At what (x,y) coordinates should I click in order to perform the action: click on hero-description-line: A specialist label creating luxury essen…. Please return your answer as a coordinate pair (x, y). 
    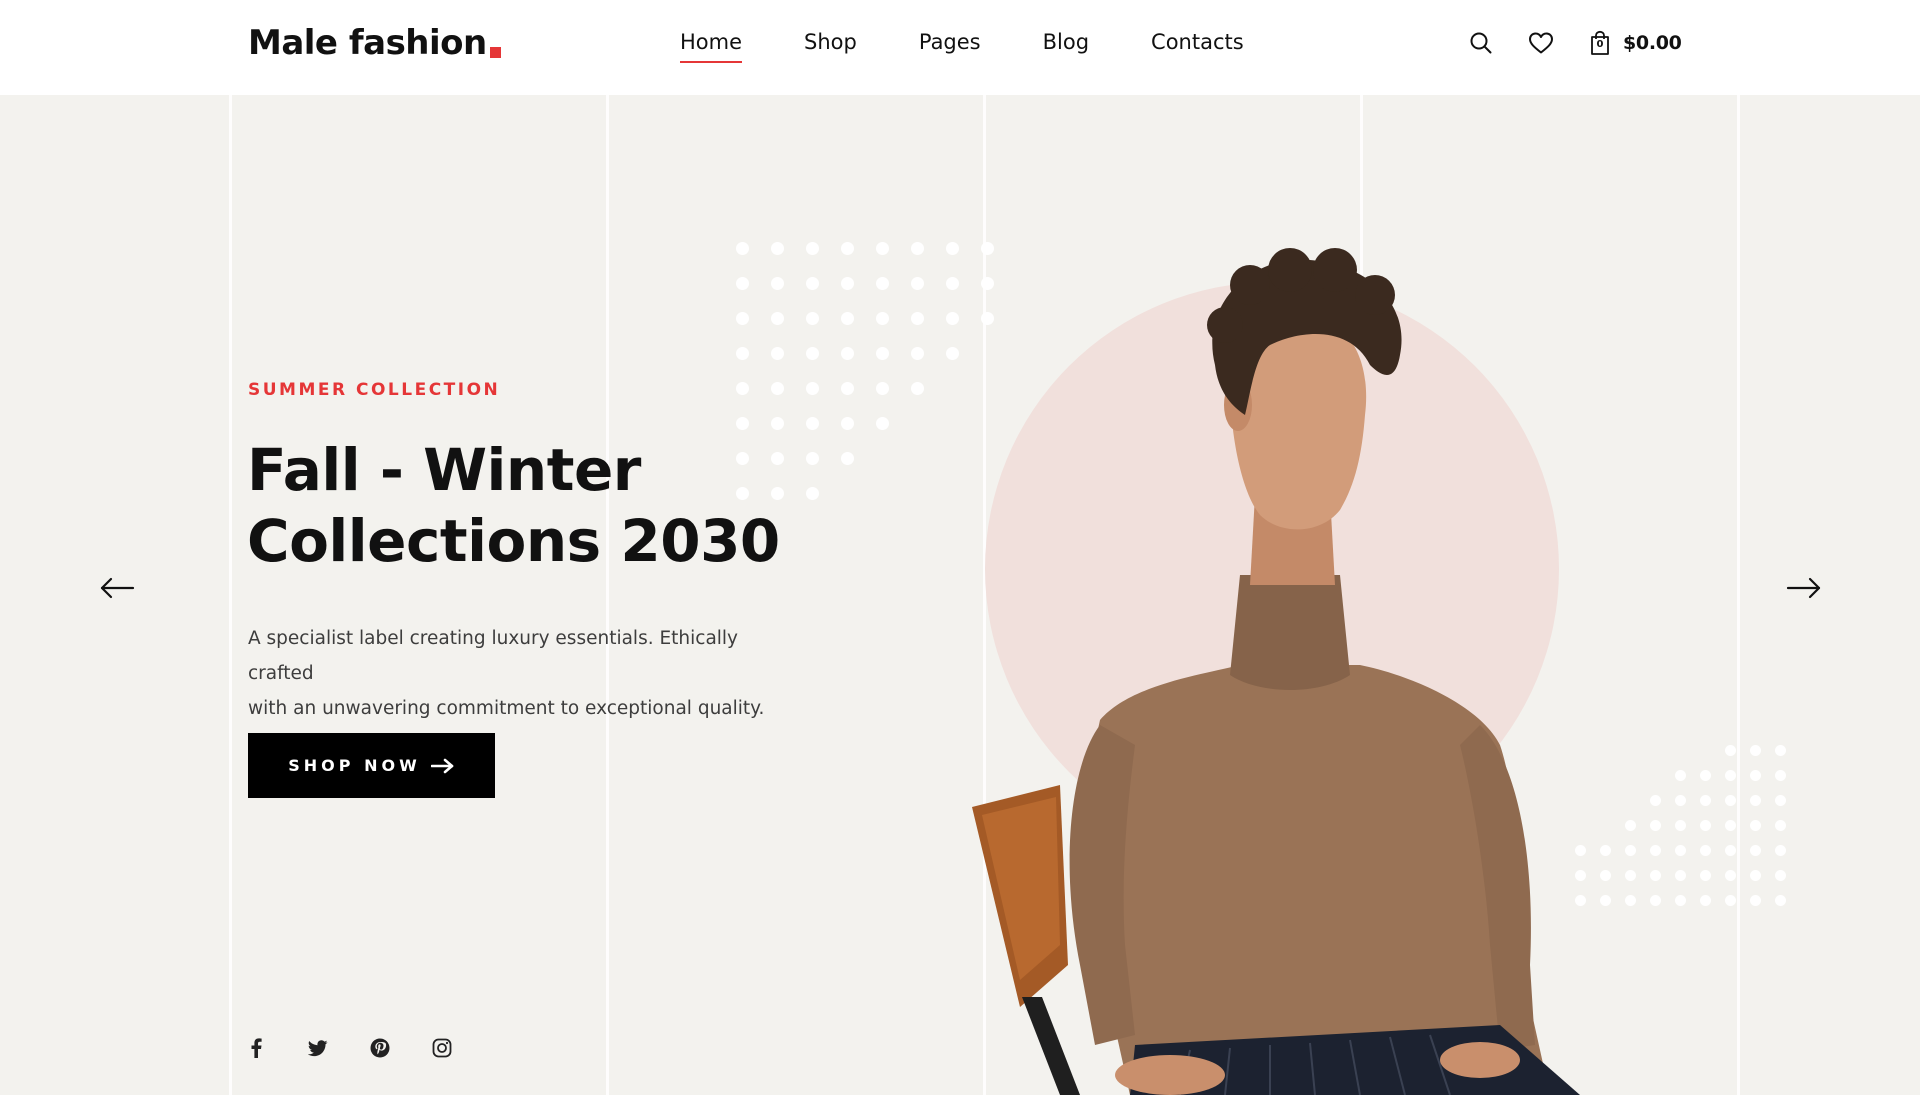
    Looking at the image, I should click on (493, 656).